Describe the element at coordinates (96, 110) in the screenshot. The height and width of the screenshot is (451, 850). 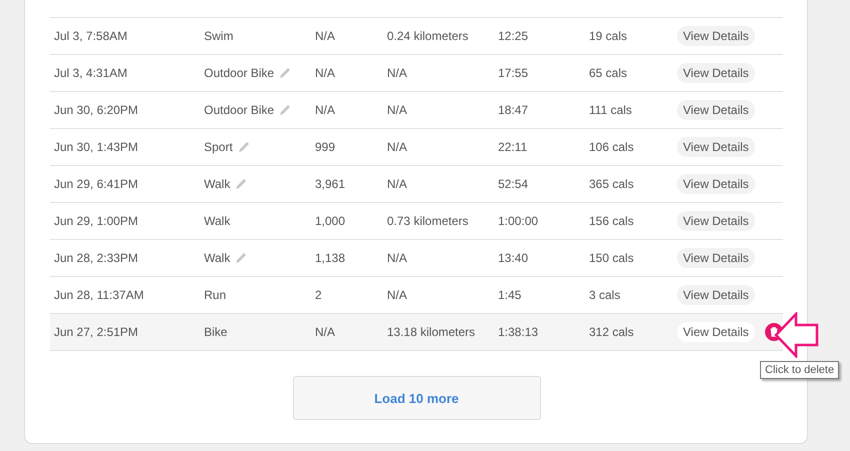
I see `table-cell-text: Jun 30, 6:20PM` at that location.